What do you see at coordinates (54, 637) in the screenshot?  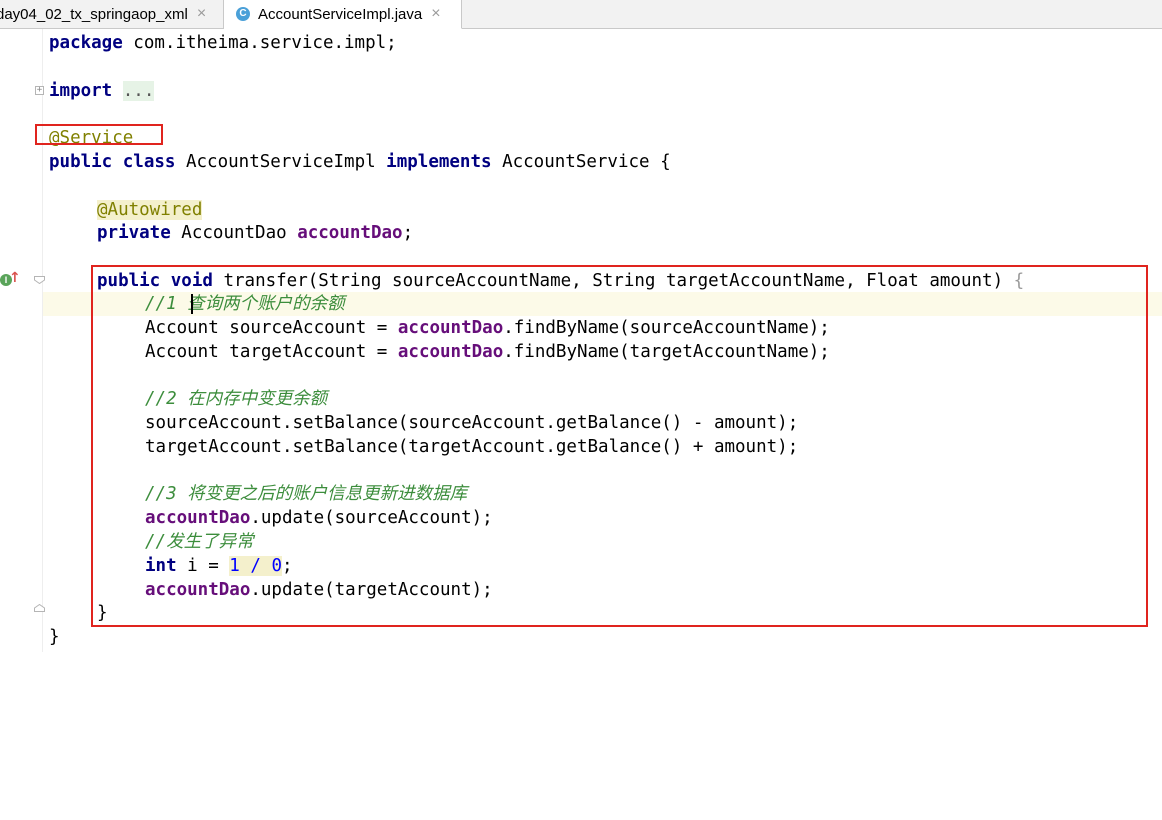 I see `code-line-class-close: }` at bounding box center [54, 637].